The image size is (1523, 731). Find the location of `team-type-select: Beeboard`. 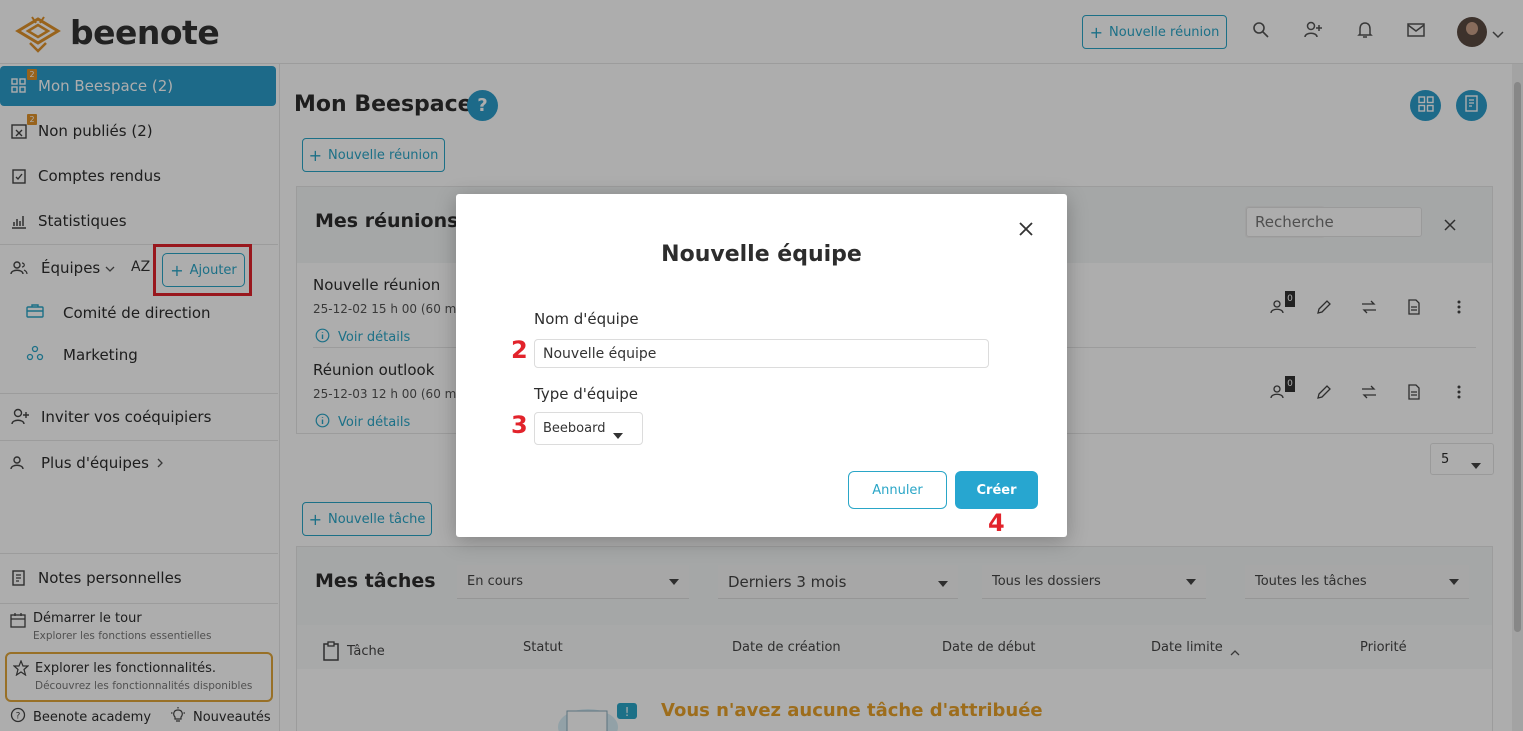

team-type-select: Beeboard is located at coordinates (588, 428).